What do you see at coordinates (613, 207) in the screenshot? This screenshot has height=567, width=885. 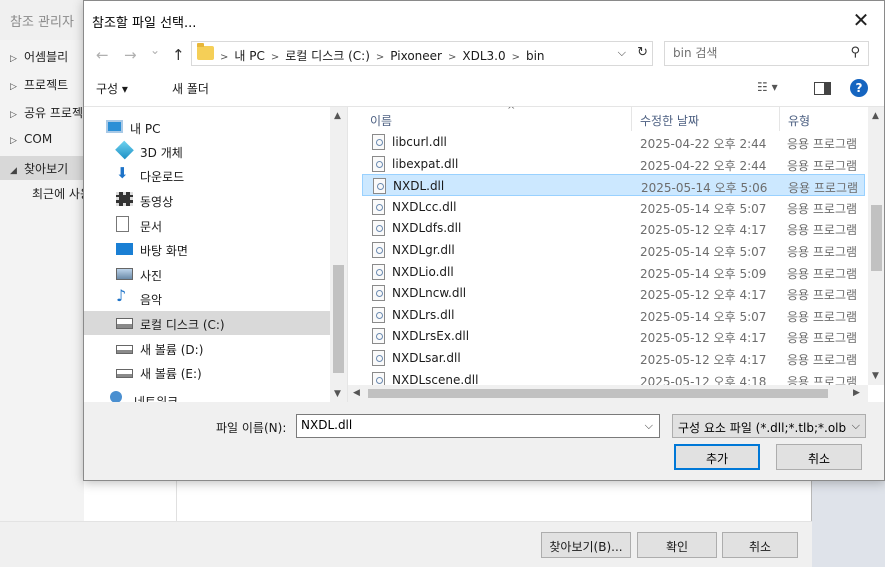 I see `file-row: NXDLcc.dll 2025-05-14 오후 5:07 응용 프로그램` at bounding box center [613, 207].